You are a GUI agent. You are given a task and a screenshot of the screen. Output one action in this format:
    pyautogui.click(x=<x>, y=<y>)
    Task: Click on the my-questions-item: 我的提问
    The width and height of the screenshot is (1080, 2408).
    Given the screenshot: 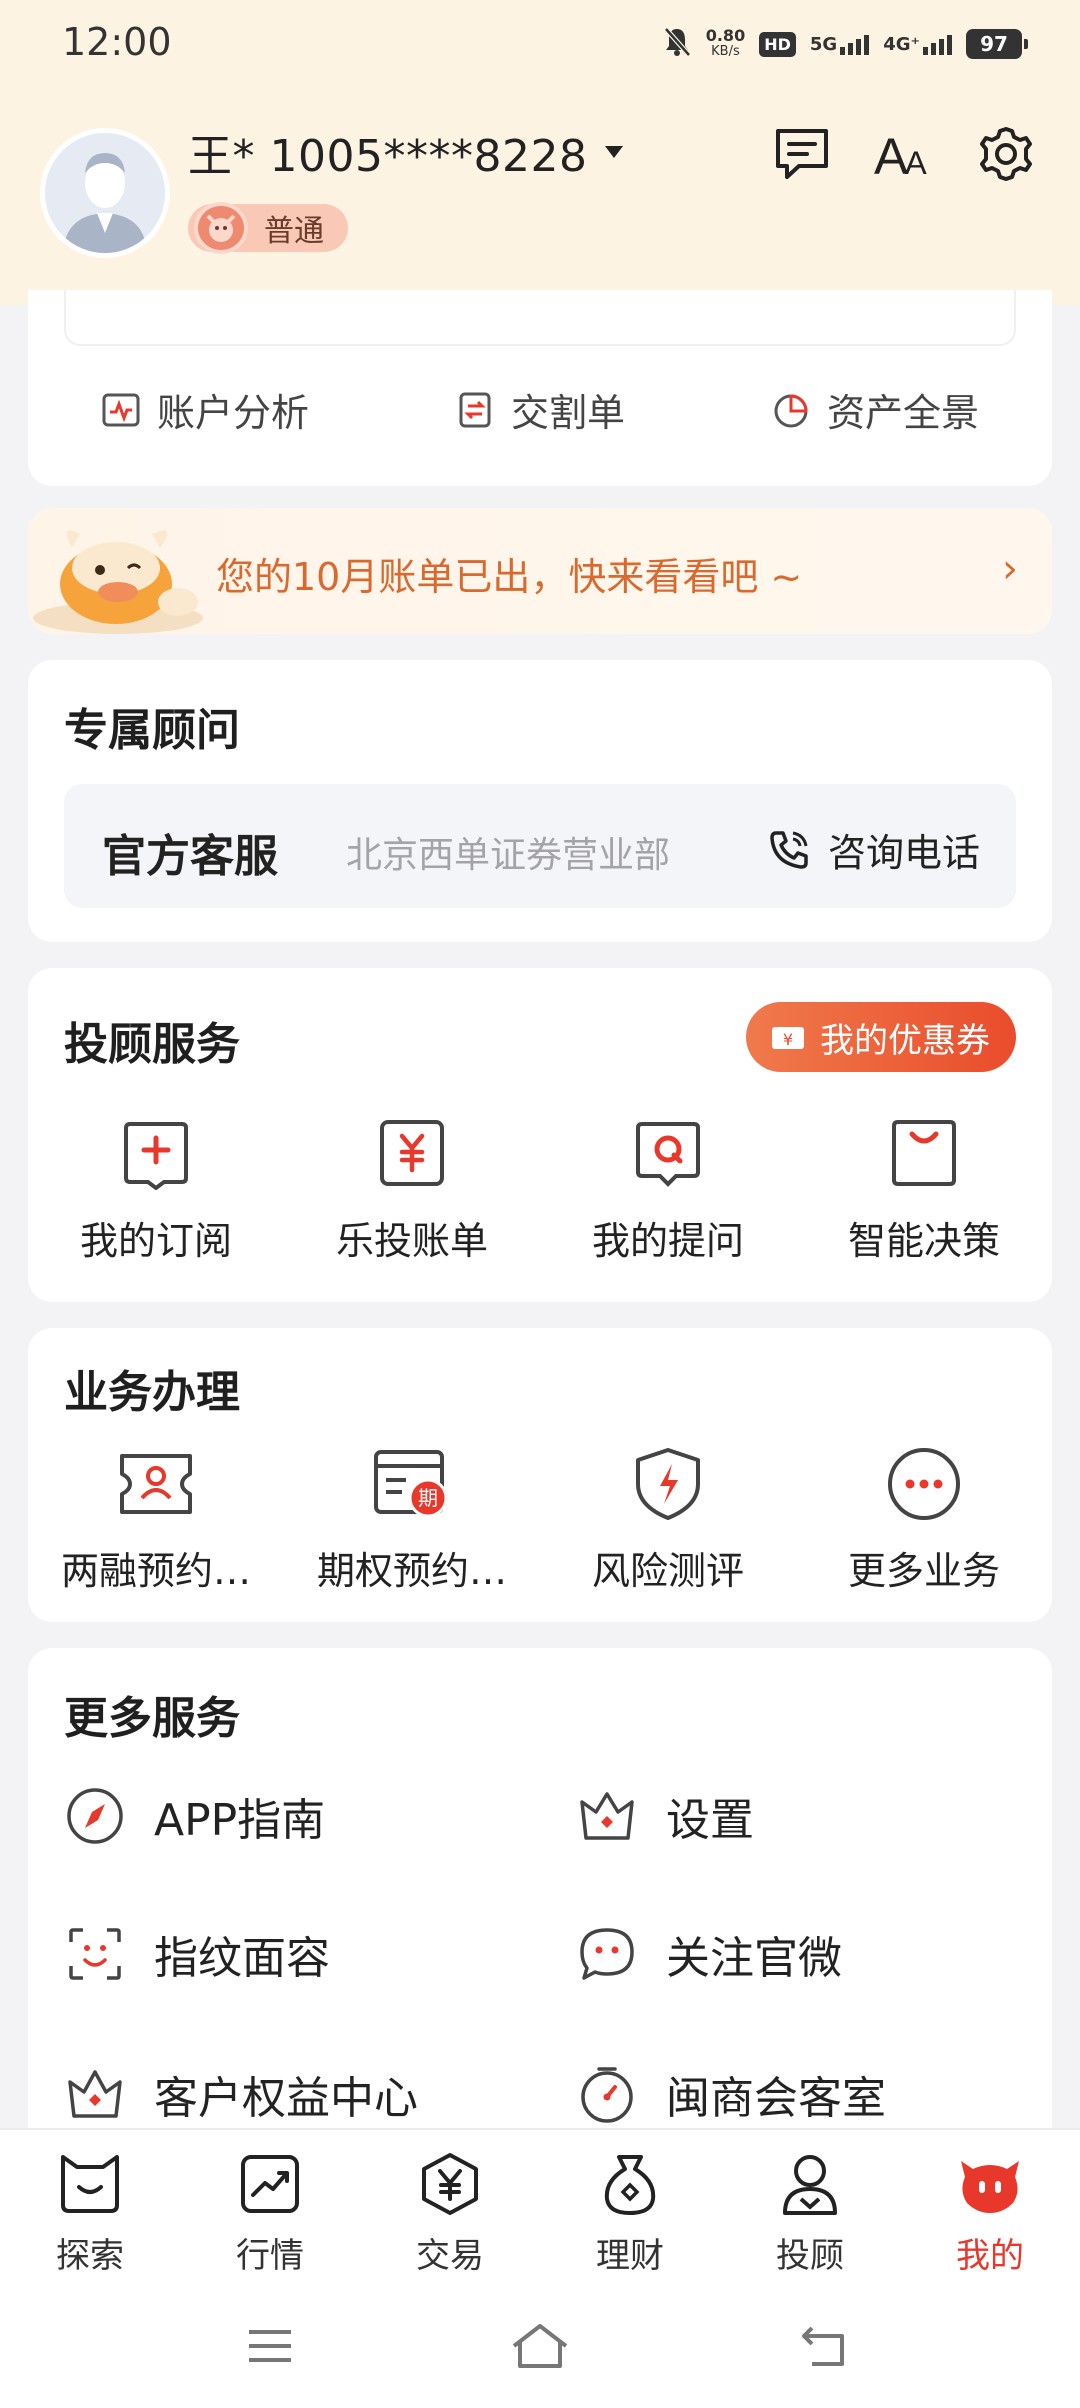 What is the action you would take?
    pyautogui.click(x=668, y=1189)
    